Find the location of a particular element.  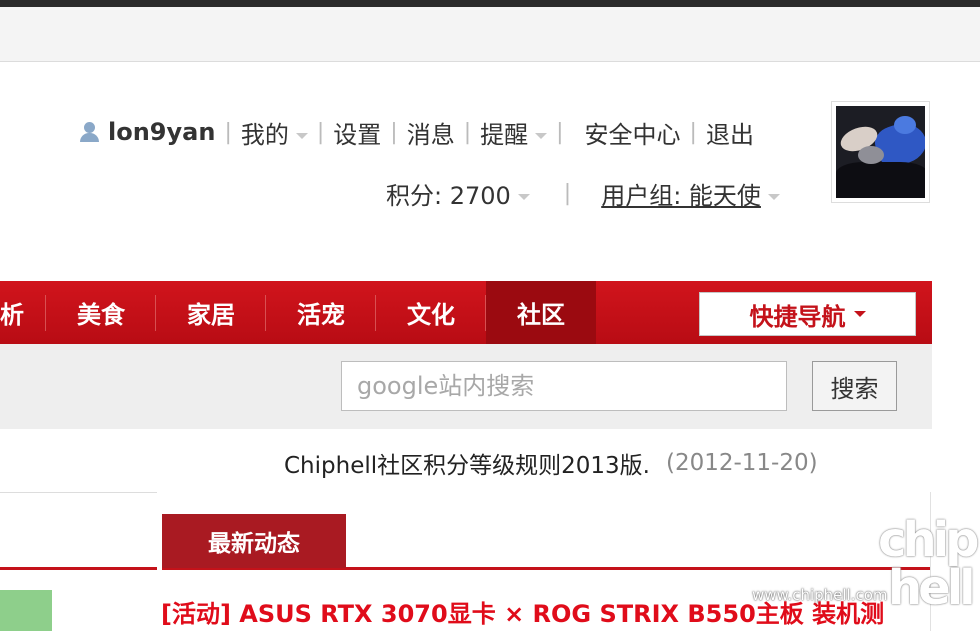

avatar-image is located at coordinates (880, 152).